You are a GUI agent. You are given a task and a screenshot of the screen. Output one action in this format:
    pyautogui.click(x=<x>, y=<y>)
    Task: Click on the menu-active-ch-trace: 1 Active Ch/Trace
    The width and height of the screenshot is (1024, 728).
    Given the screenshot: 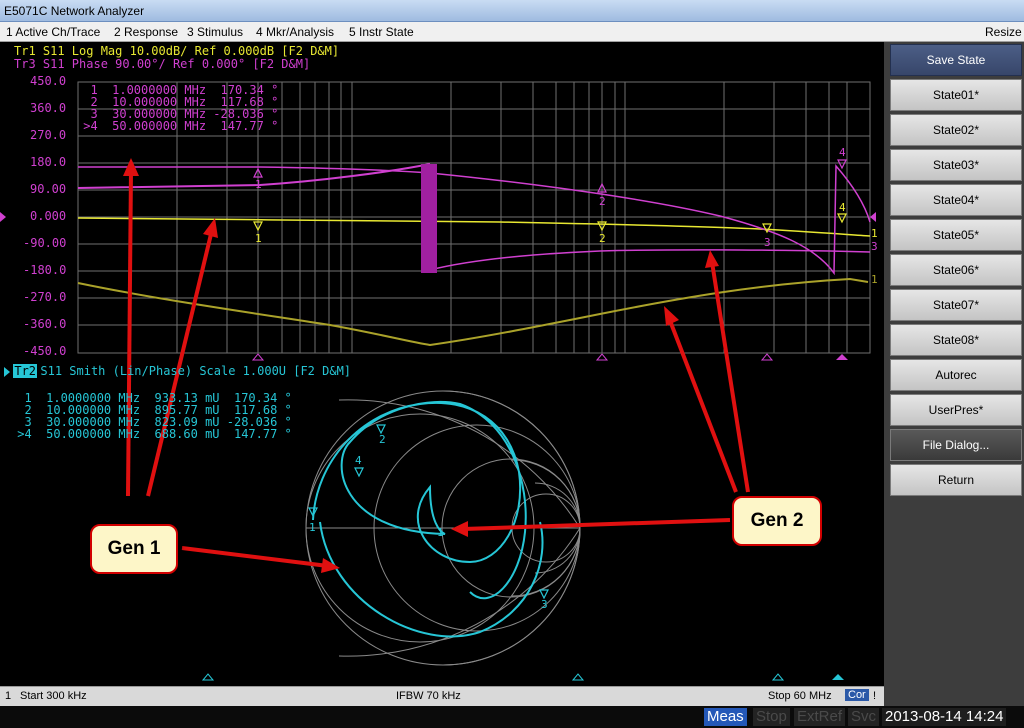 What is the action you would take?
    pyautogui.click(x=53, y=32)
    